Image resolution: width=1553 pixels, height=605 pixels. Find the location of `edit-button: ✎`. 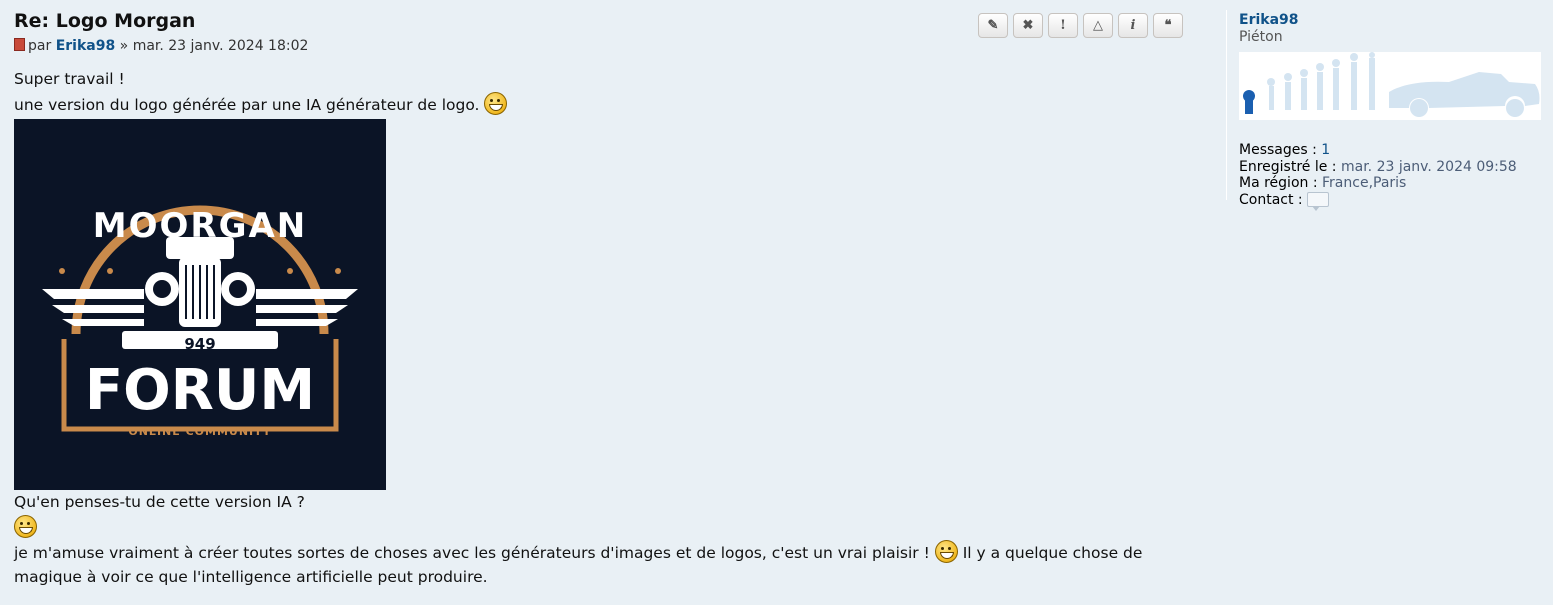

edit-button: ✎ is located at coordinates (993, 25).